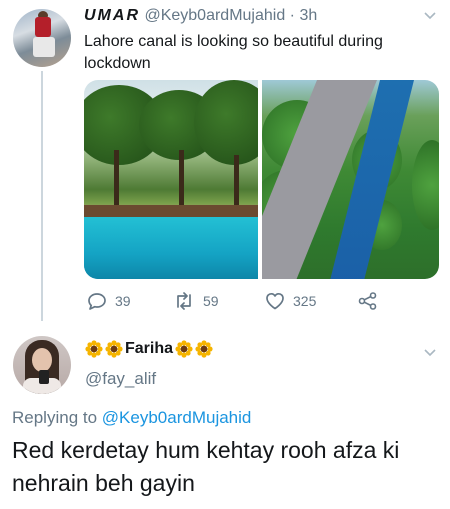  I want to click on reply-name-text: Fariha, so click(149, 349).